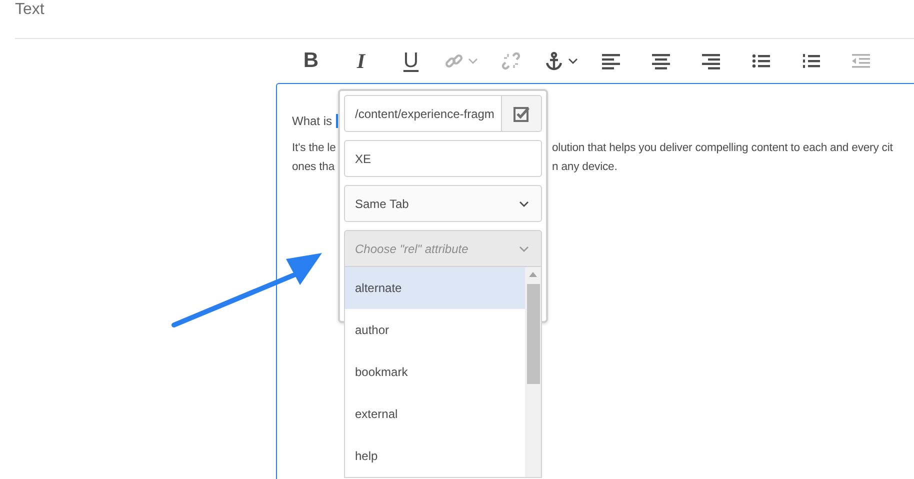 Image resolution: width=914 pixels, height=479 pixels. What do you see at coordinates (313, 167) in the screenshot?
I see `paragraph-line: ones tha` at bounding box center [313, 167].